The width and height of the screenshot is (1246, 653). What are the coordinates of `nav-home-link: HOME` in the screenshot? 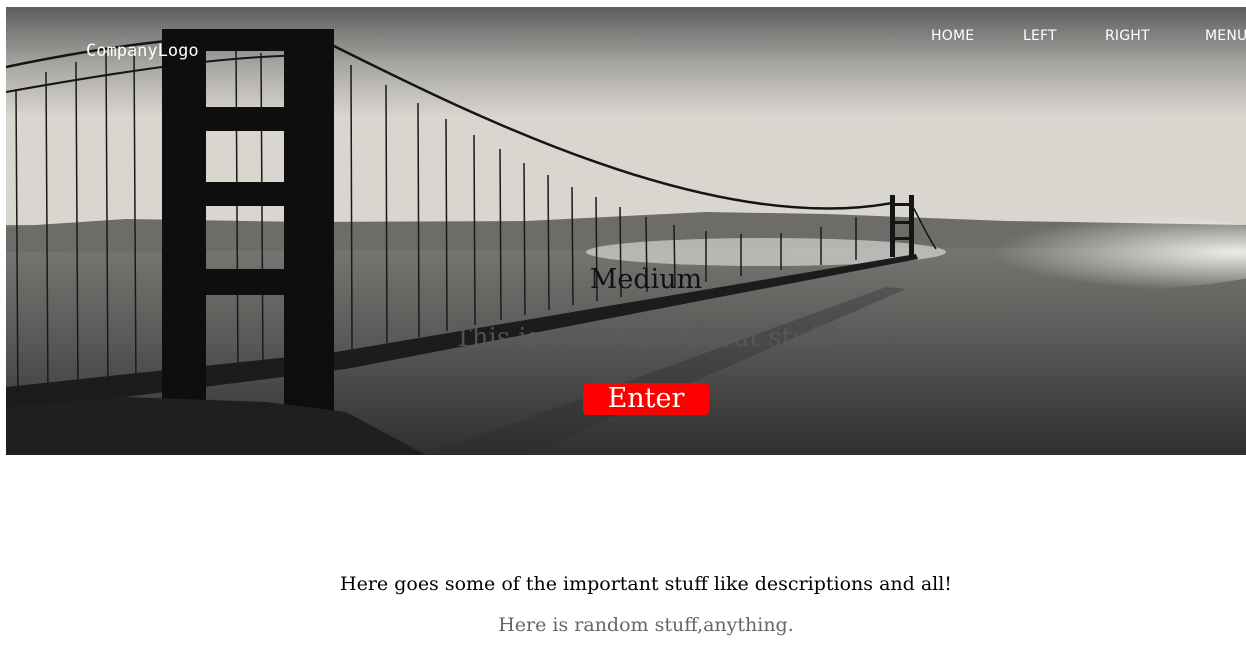 It's located at (952, 36).